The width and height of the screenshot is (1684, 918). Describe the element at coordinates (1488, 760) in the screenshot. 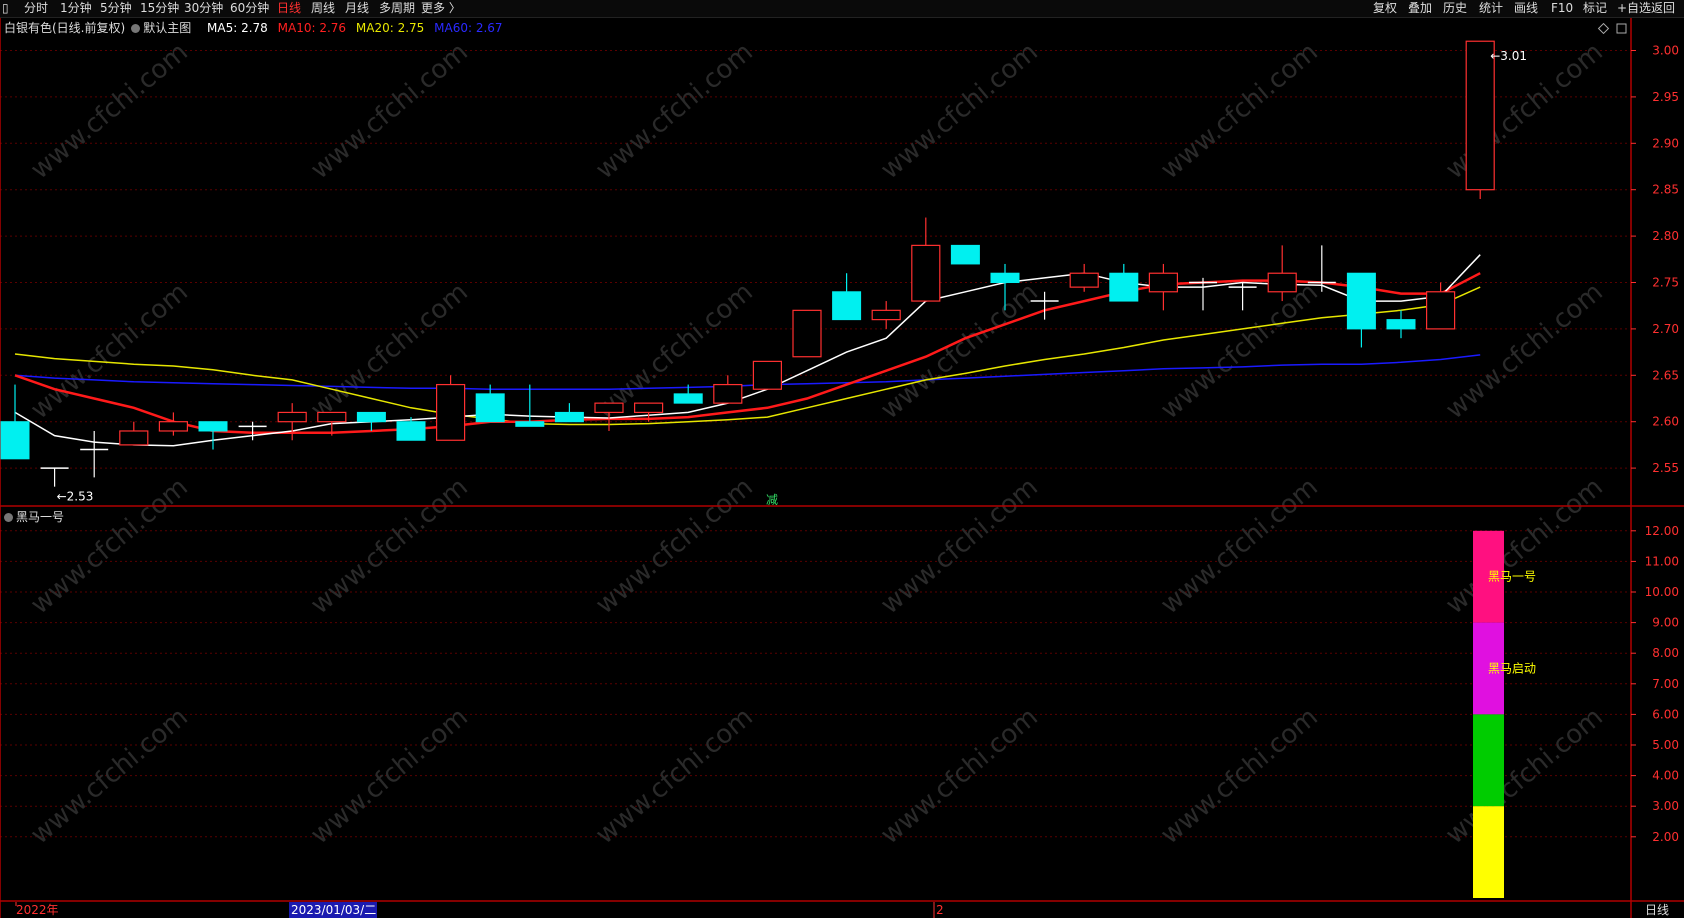

I see `indicator-bar` at that location.